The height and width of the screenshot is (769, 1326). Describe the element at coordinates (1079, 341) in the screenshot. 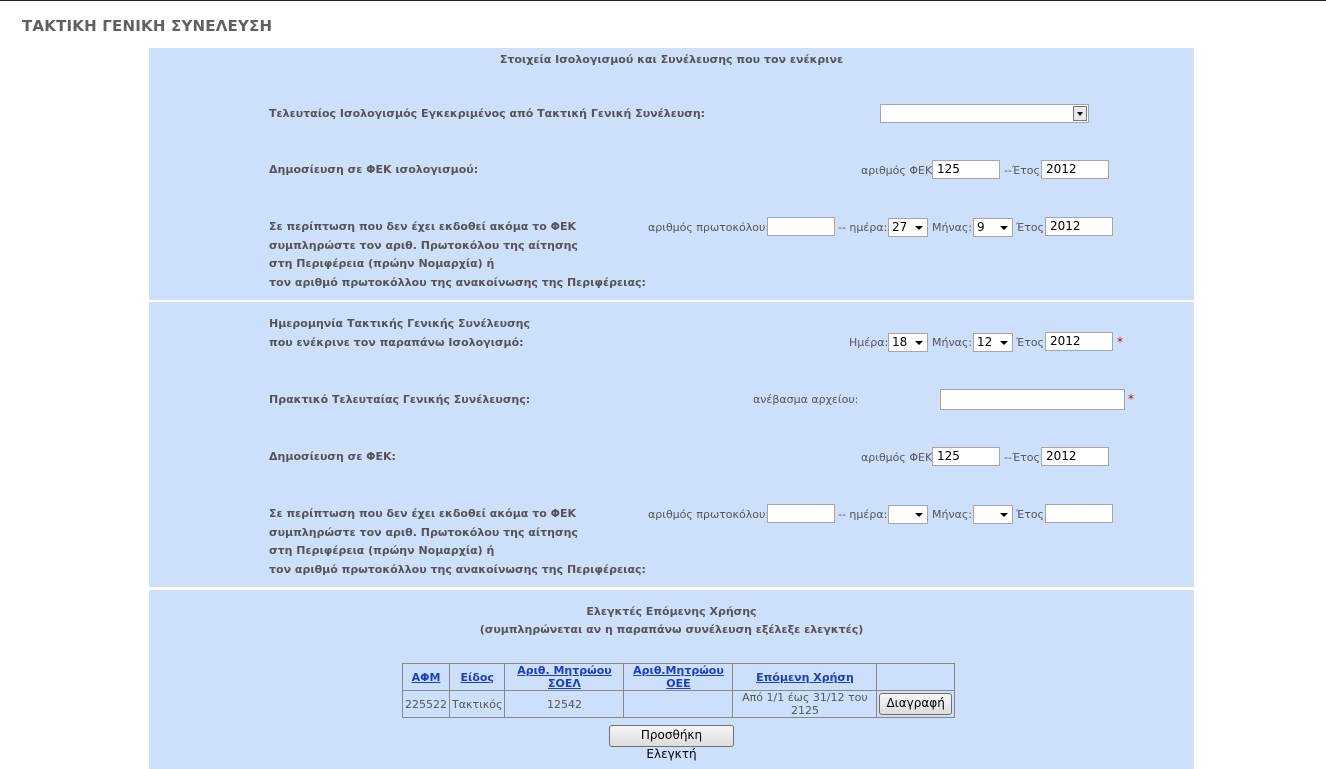

I see `assembly-year-input: 2012` at that location.